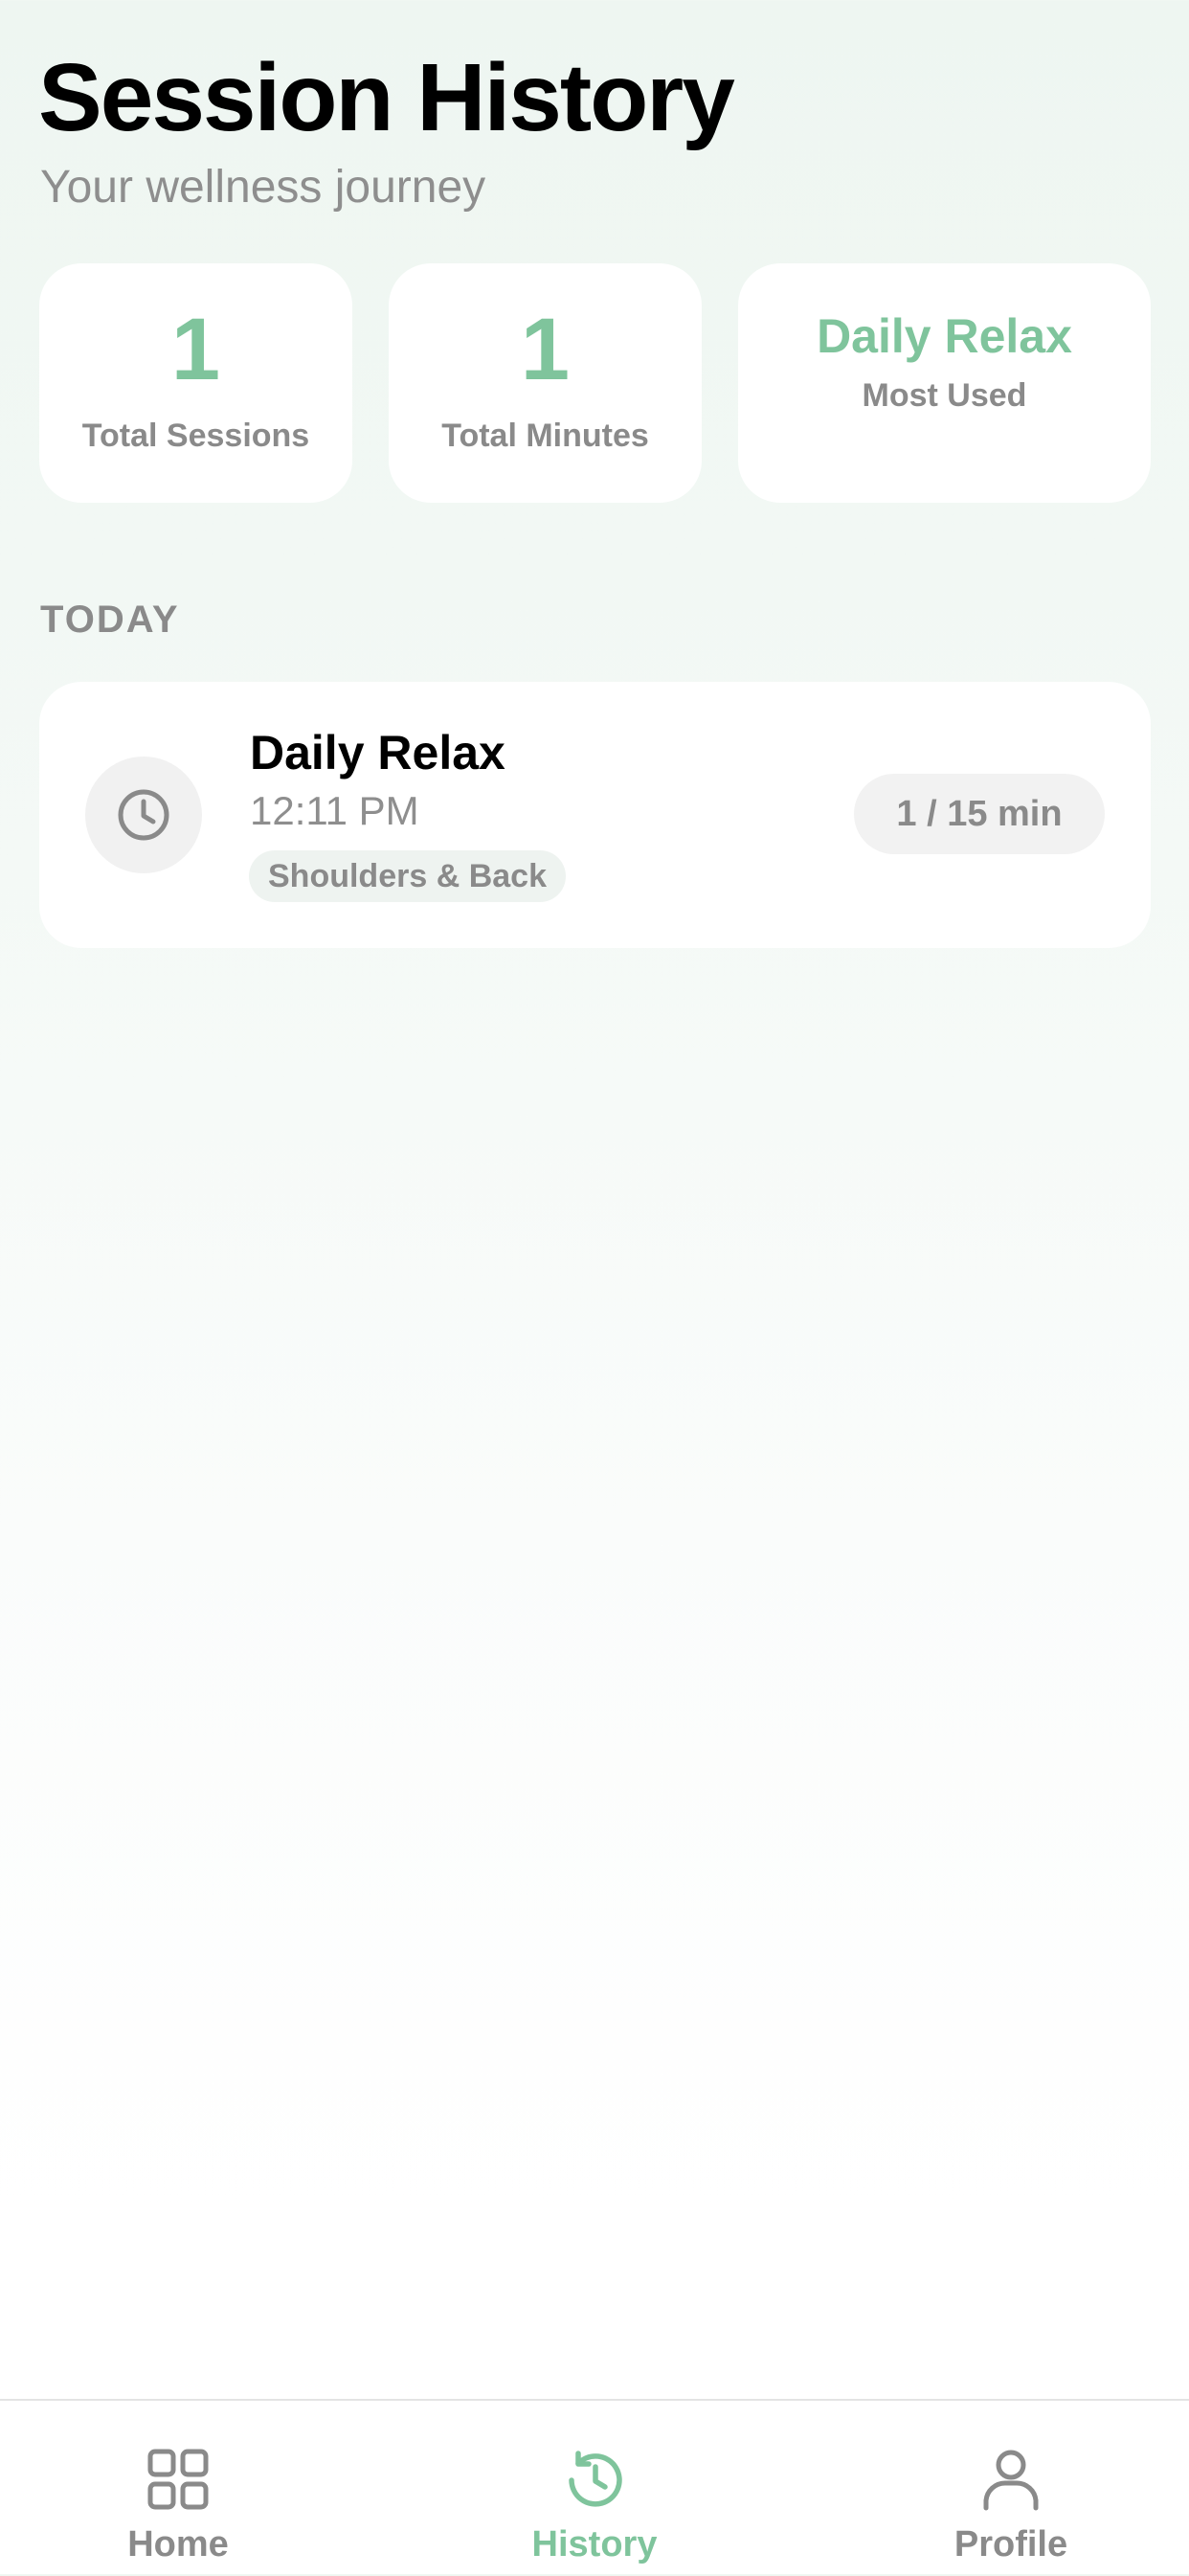 The height and width of the screenshot is (2576, 1189). Describe the element at coordinates (1011, 2480) in the screenshot. I see `person-icon` at that location.